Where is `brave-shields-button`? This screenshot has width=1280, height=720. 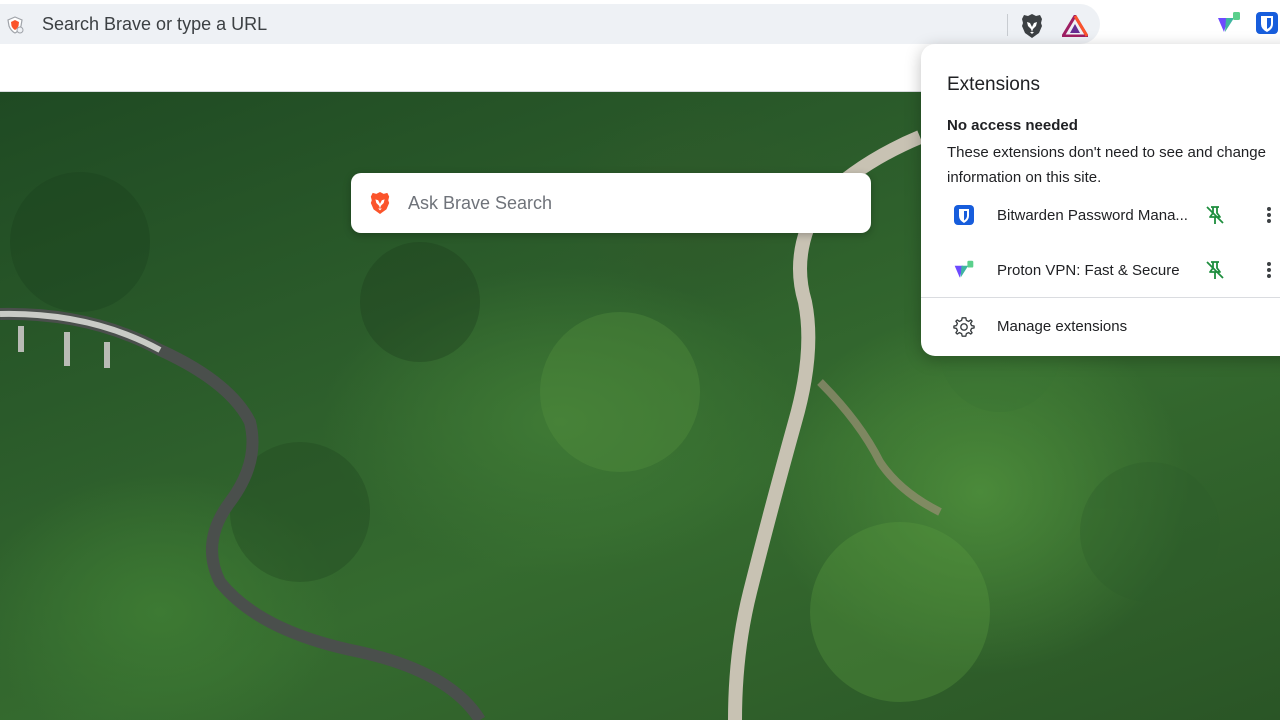
brave-shields-button is located at coordinates (1032, 26).